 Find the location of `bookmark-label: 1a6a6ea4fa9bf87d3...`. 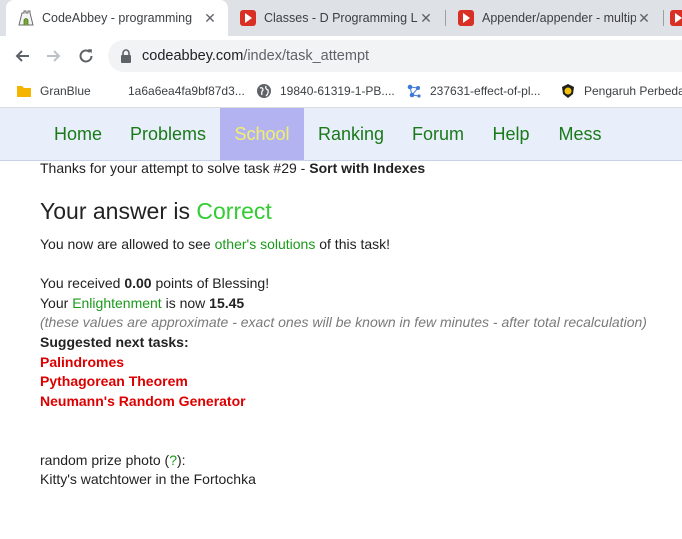

bookmark-label: 1a6a6ea4fa9bf87d3... is located at coordinates (186, 91).